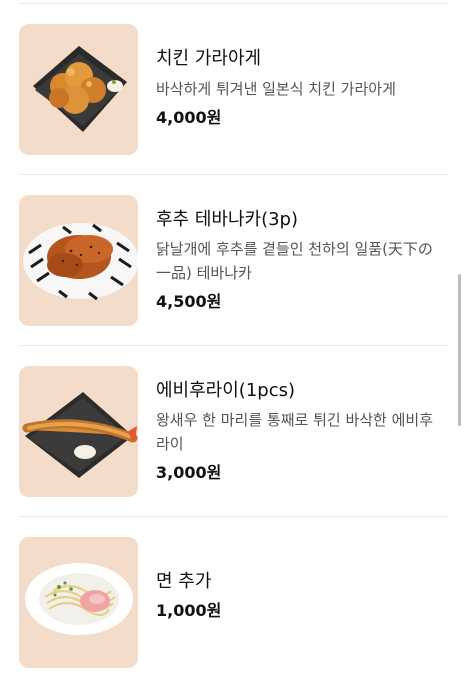  I want to click on menu-item-price: 4,500원, so click(189, 301).